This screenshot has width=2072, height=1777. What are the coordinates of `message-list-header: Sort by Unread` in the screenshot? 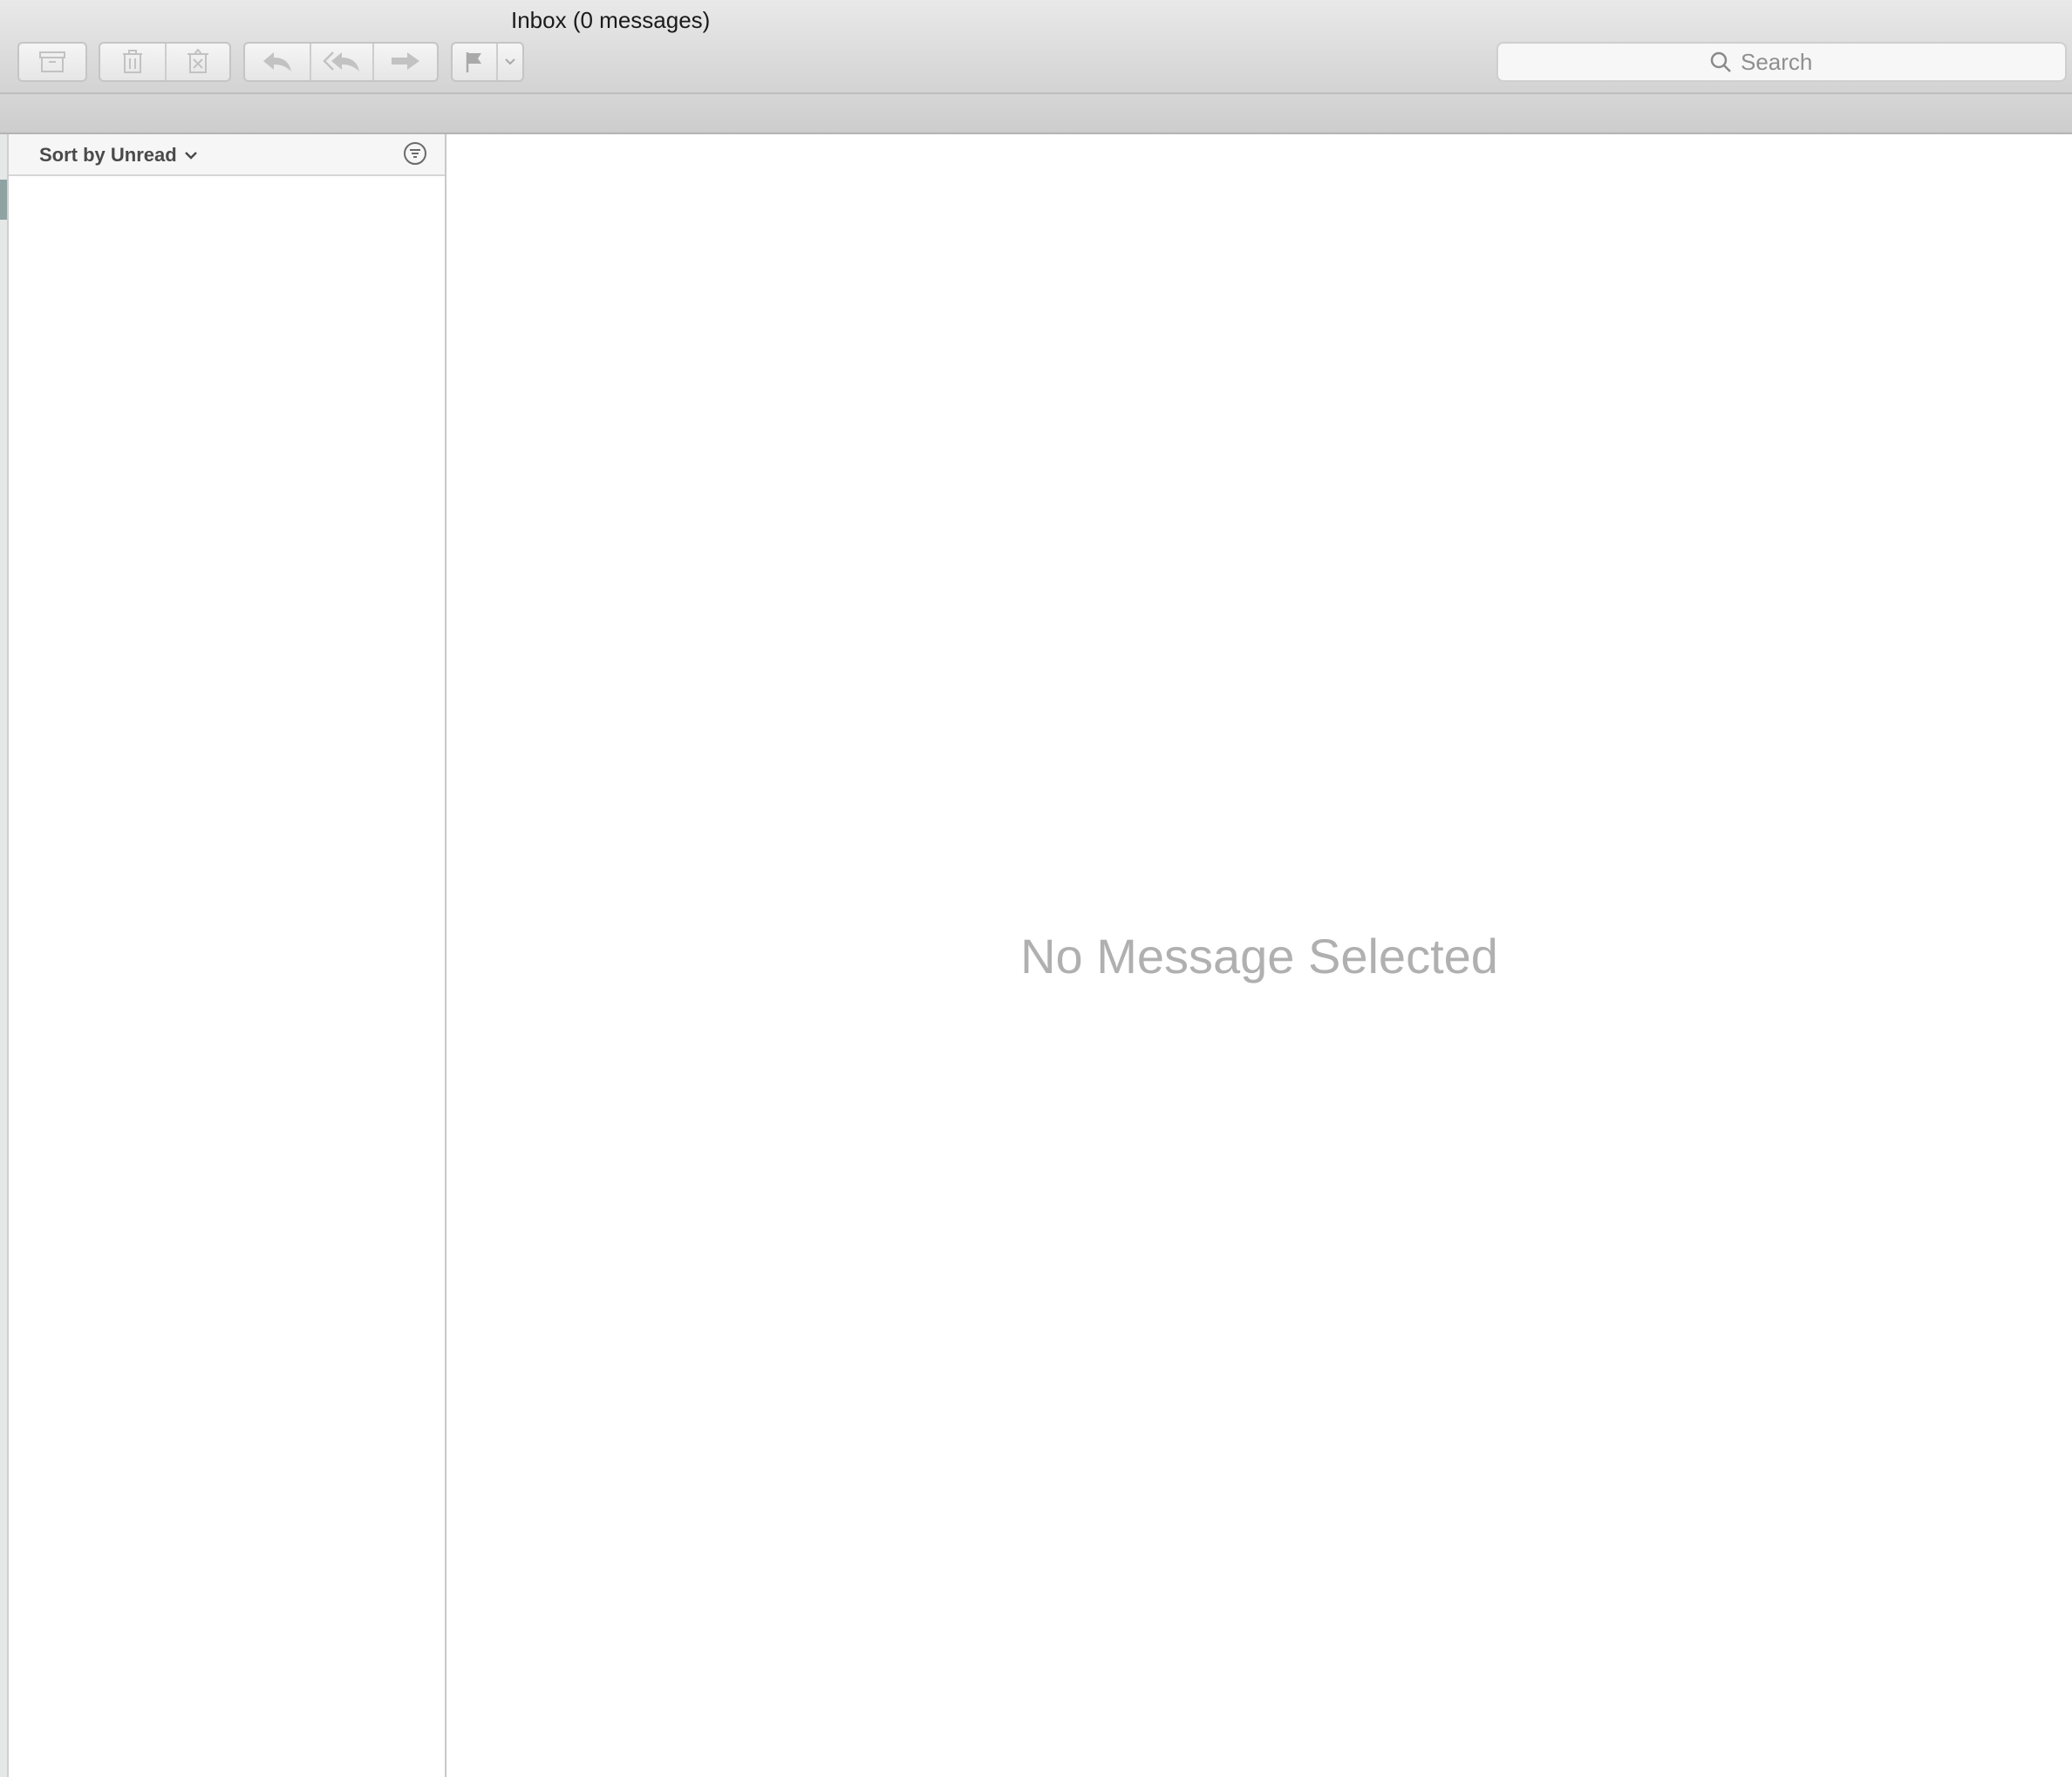 It's located at (227, 155).